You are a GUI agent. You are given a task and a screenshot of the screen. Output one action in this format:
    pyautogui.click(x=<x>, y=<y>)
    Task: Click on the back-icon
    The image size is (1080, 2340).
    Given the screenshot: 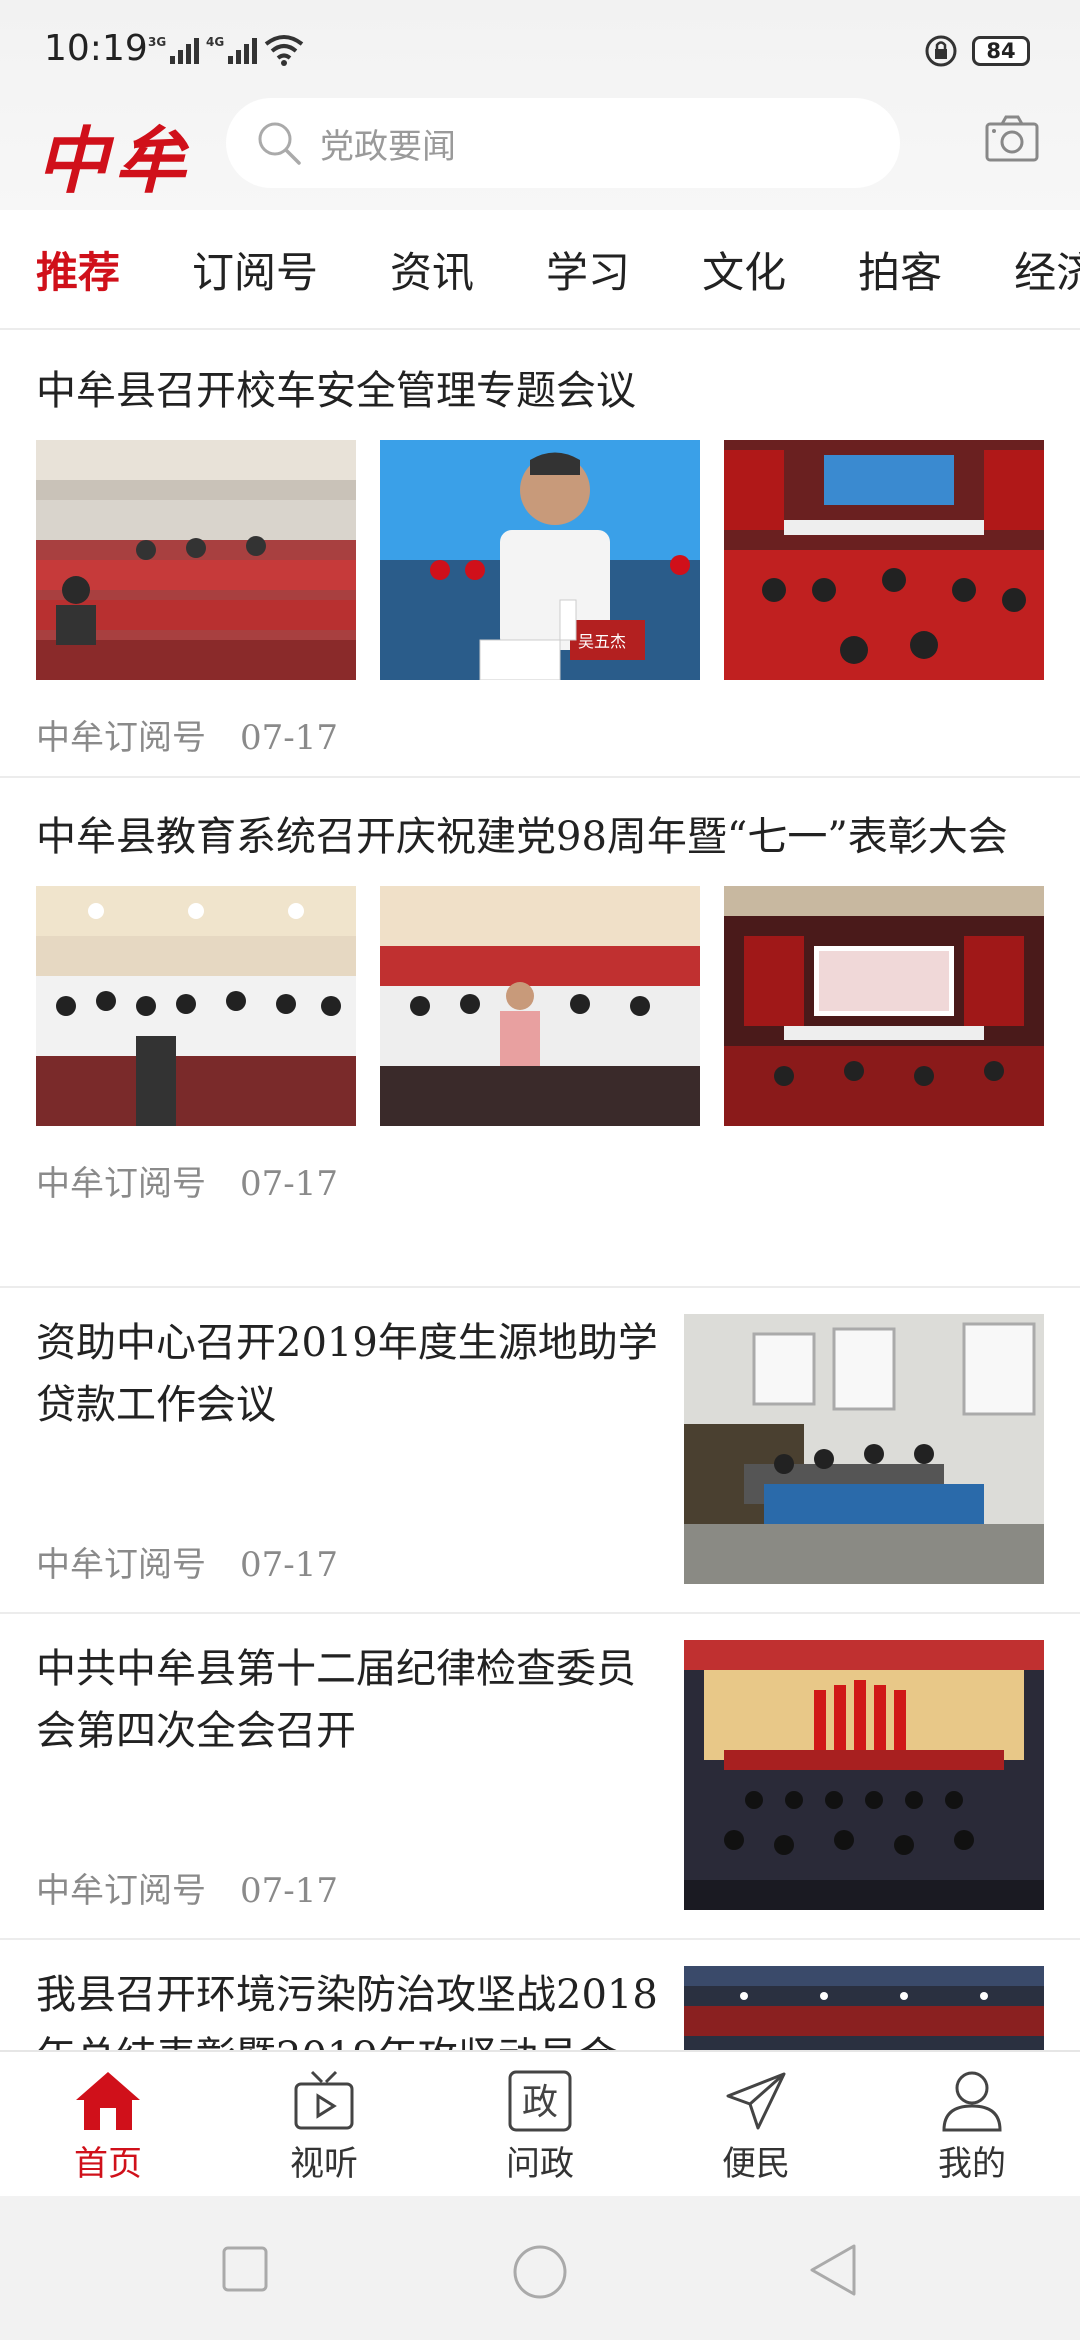 What is the action you would take?
    pyautogui.click(x=833, y=2270)
    